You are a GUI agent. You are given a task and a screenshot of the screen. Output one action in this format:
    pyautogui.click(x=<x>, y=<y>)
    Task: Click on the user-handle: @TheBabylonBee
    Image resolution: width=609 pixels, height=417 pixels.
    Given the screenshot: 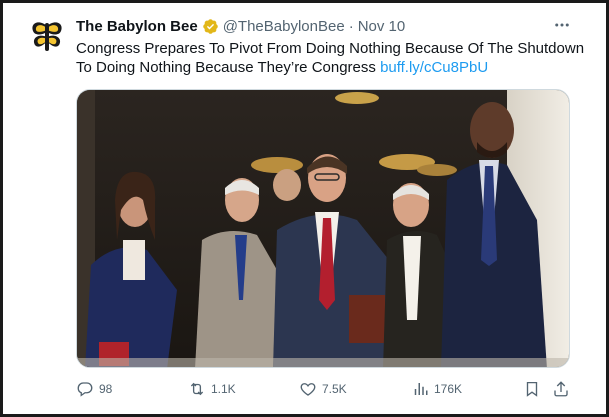 What is the action you would take?
    pyautogui.click(x=284, y=26)
    